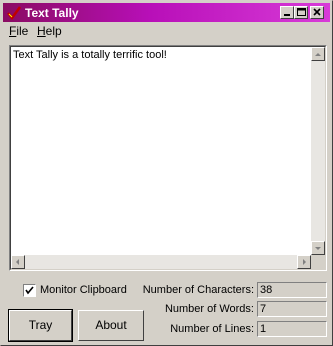 The image size is (333, 346). Describe the element at coordinates (263, 329) in the screenshot. I see `lines-count: 1` at that location.